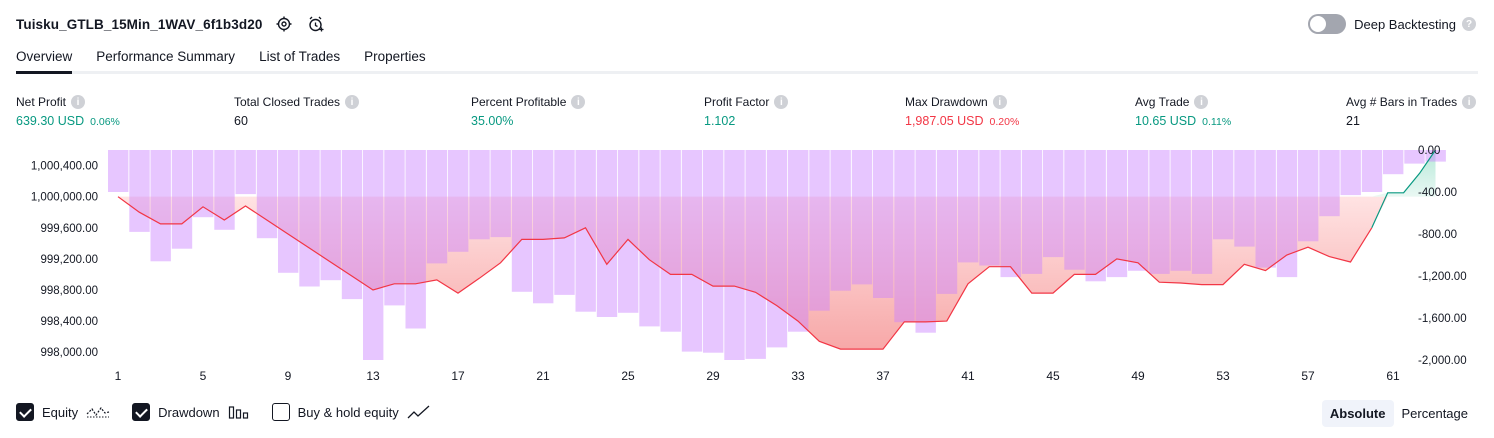  What do you see at coordinates (713, 376) in the screenshot?
I see `x-axis-tick-label: 29` at bounding box center [713, 376].